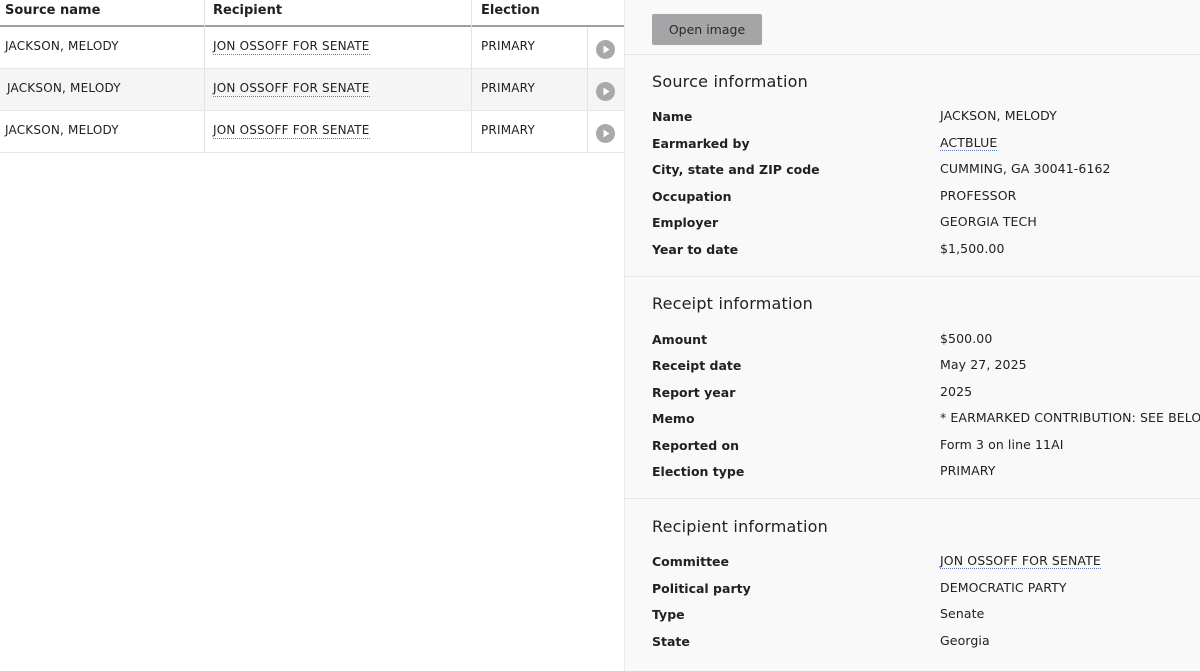  Describe the element at coordinates (732, 303) in the screenshot. I see `receipt-information-title: Receipt information` at that location.